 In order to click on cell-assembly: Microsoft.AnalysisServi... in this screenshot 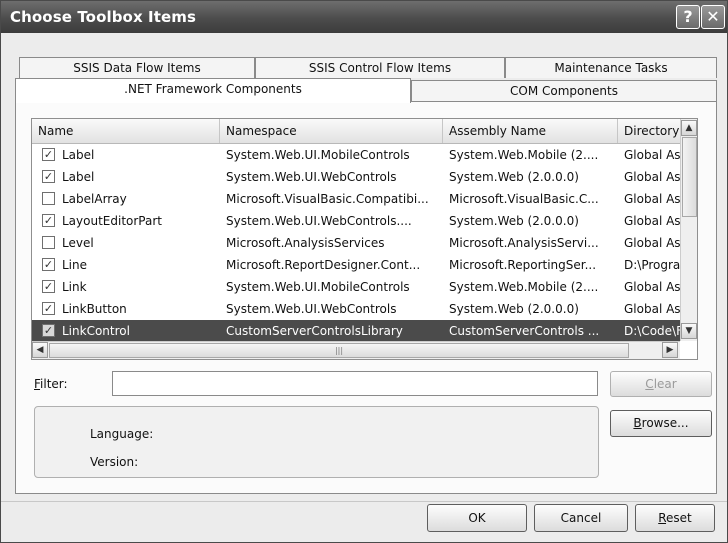, I will do `click(524, 243)`.